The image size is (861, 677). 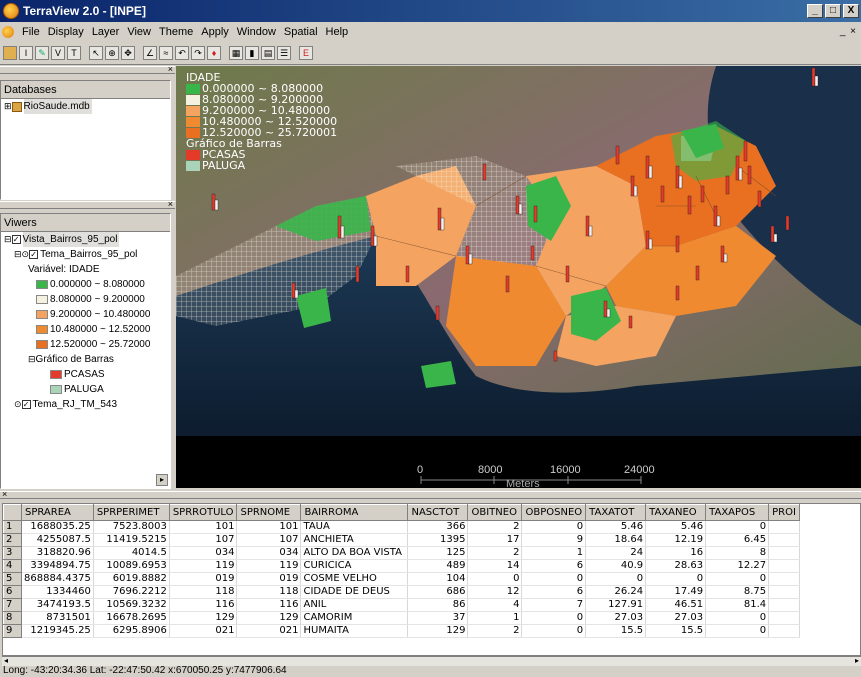 I want to click on column-header: BAIRROMA, so click(x=354, y=512).